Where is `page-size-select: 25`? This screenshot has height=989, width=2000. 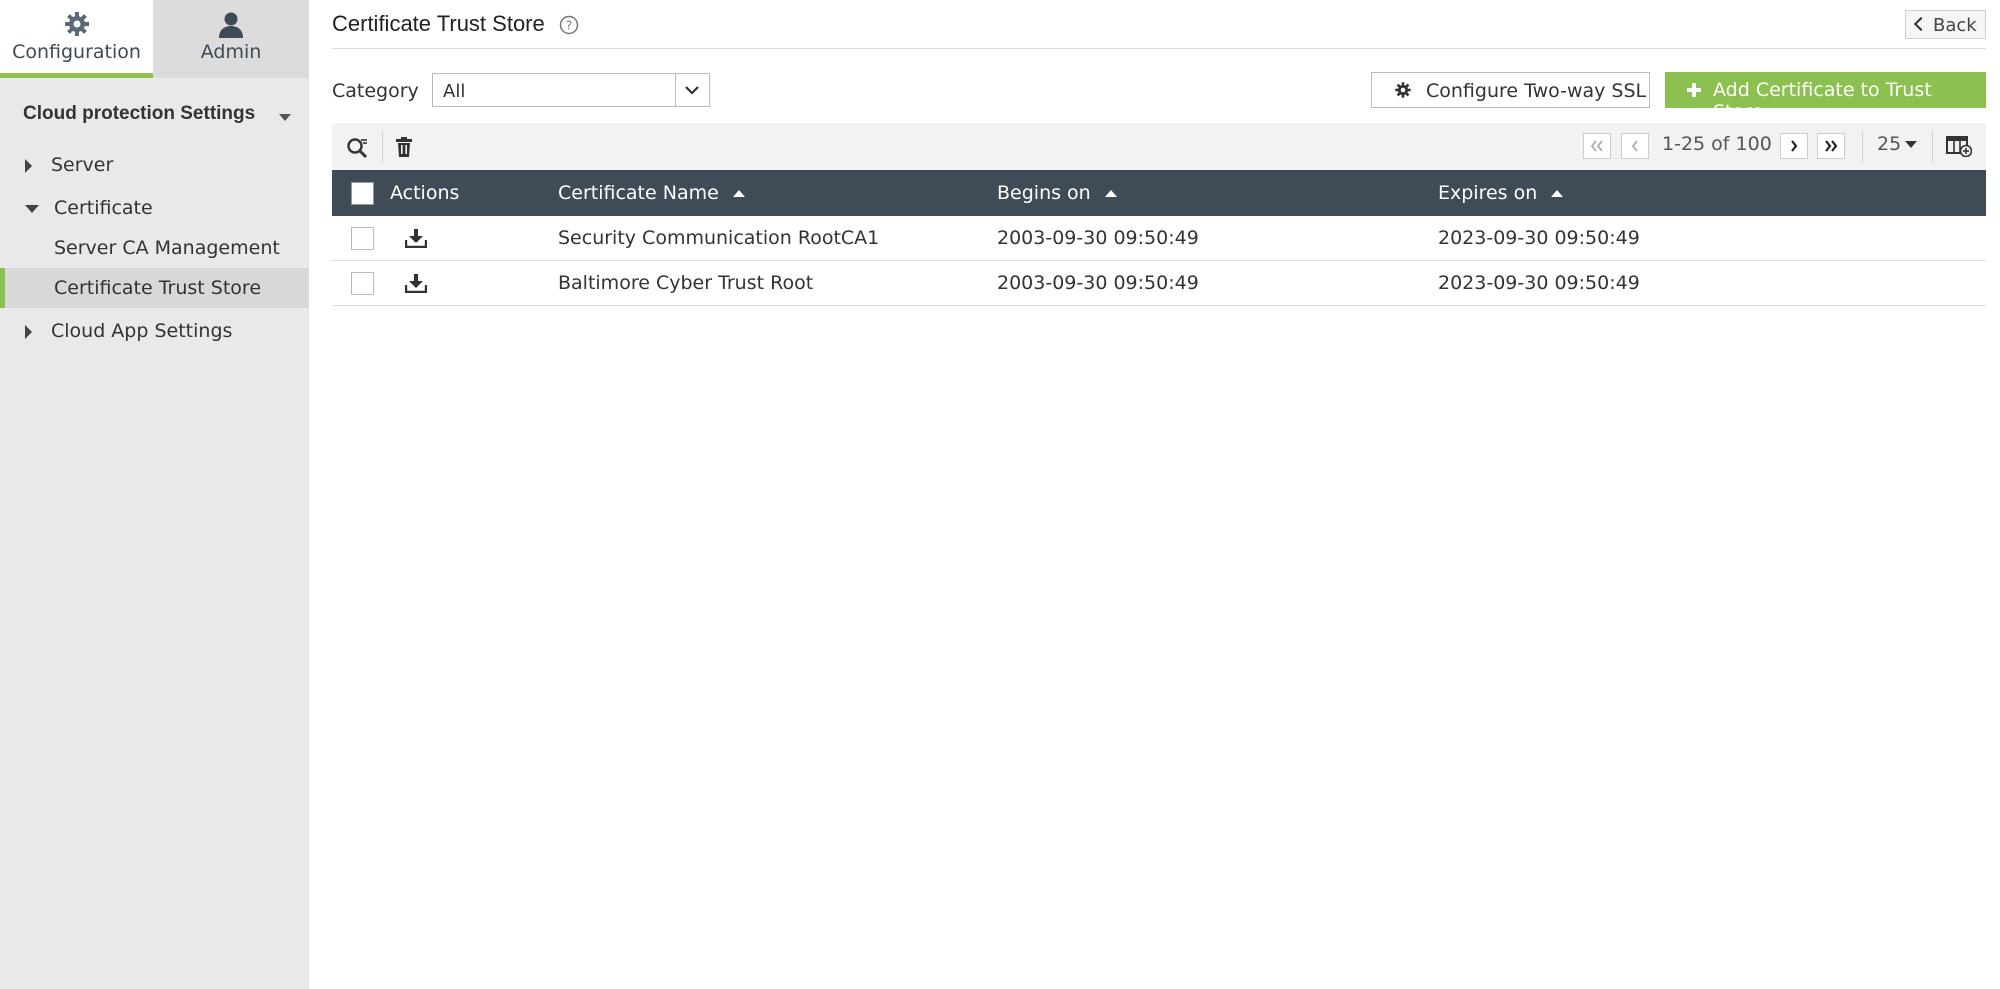 page-size-select: 25 is located at coordinates (1897, 144).